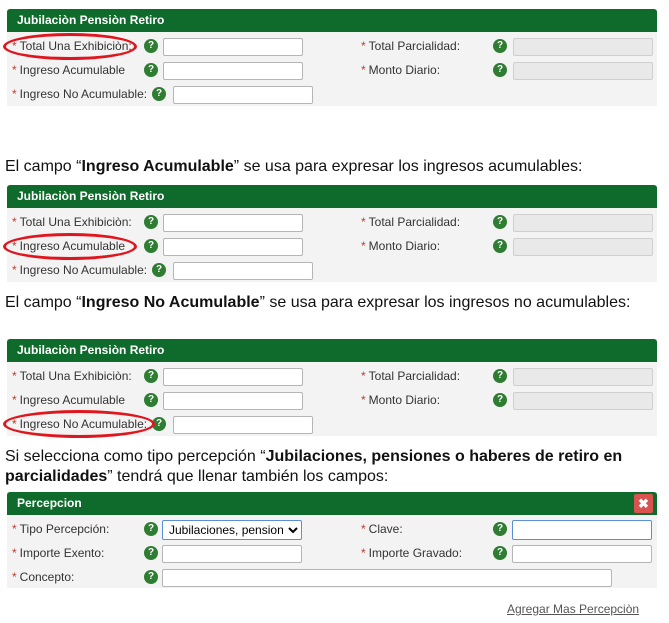 The height and width of the screenshot is (623, 669). Describe the element at coordinates (643, 503) in the screenshot. I see `close-icon: ✖` at that location.